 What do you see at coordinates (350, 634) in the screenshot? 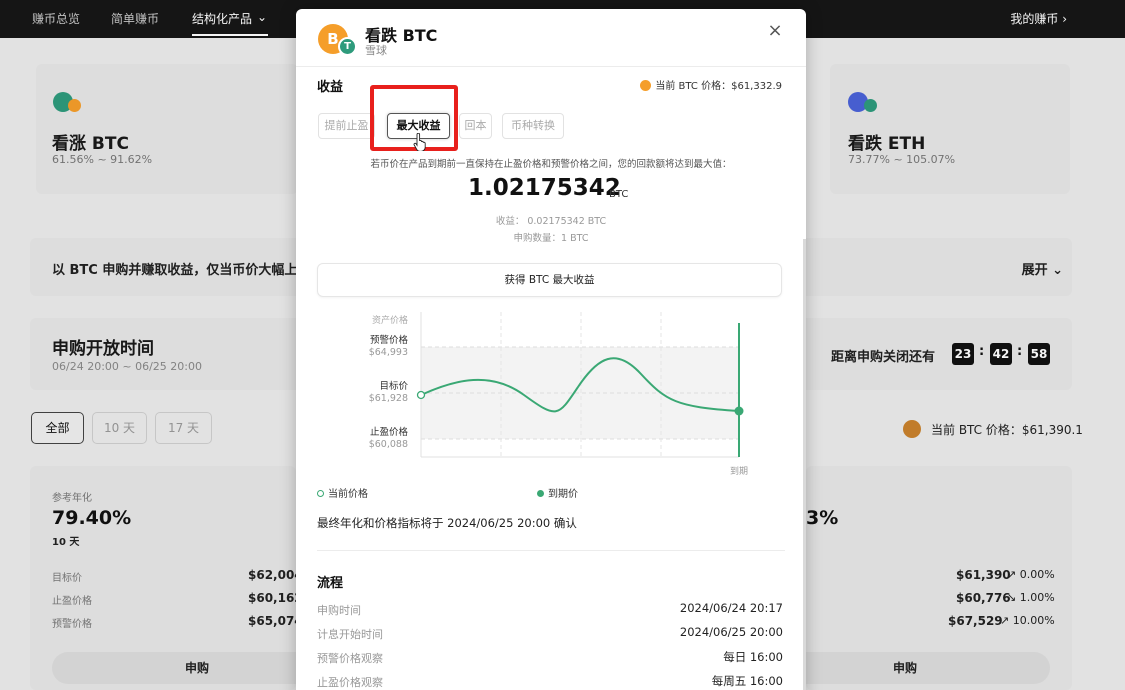
I see `process-label: 计息开始时间` at bounding box center [350, 634].